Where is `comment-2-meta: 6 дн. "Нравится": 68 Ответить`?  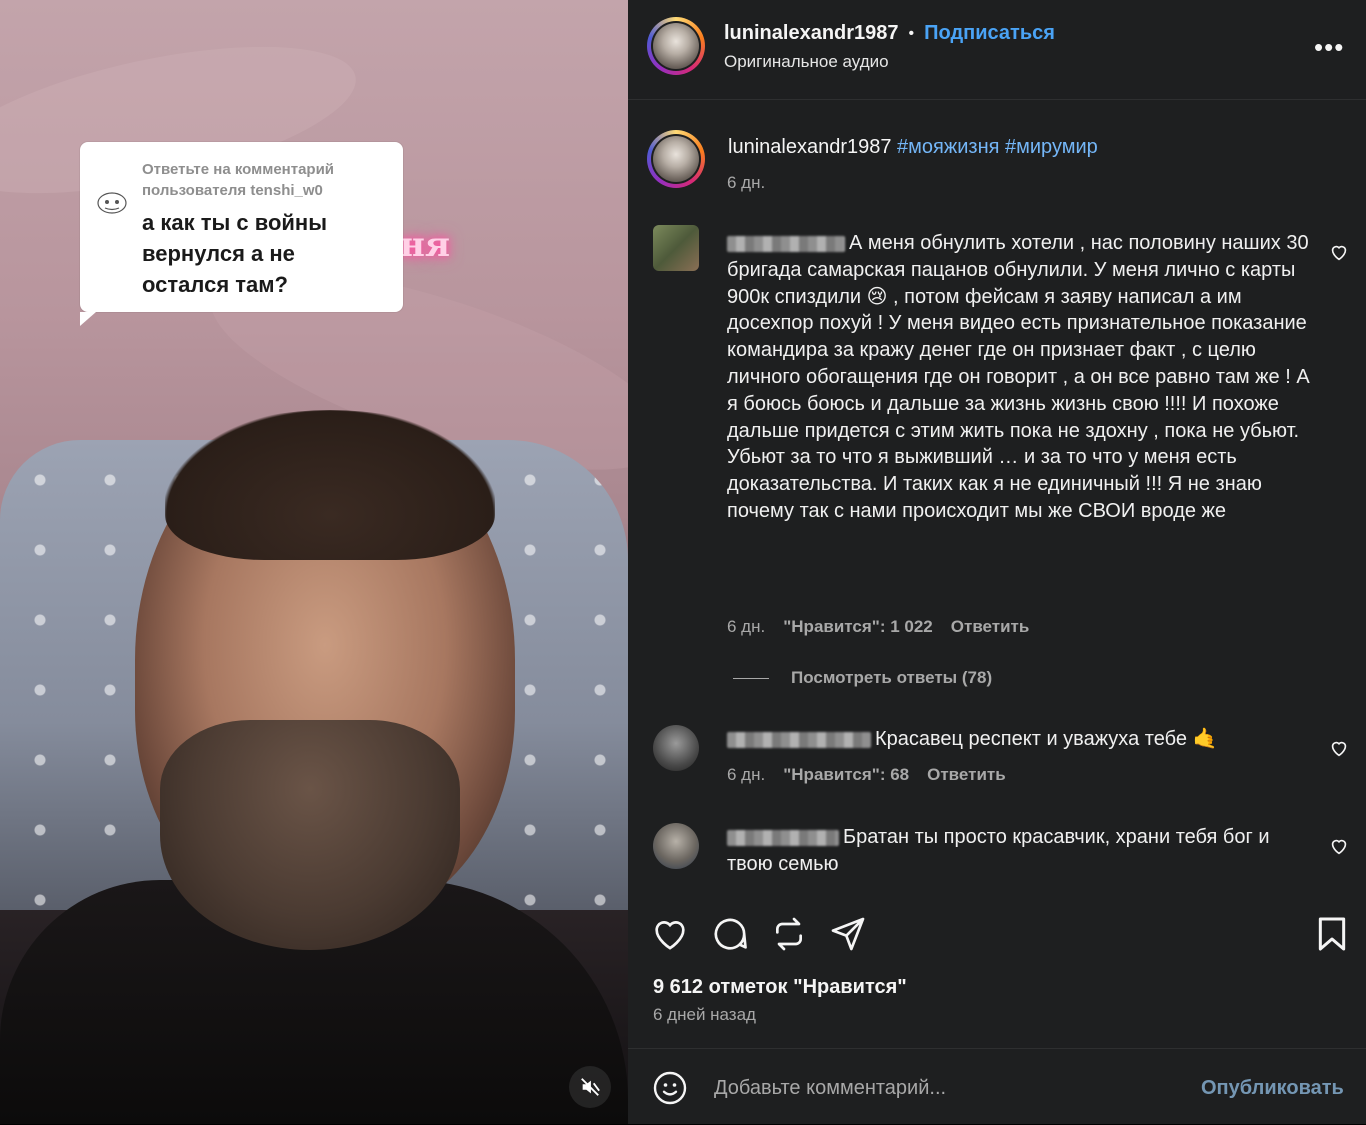 comment-2-meta: 6 дн. "Нравится": 68 Ответить is located at coordinates (866, 775).